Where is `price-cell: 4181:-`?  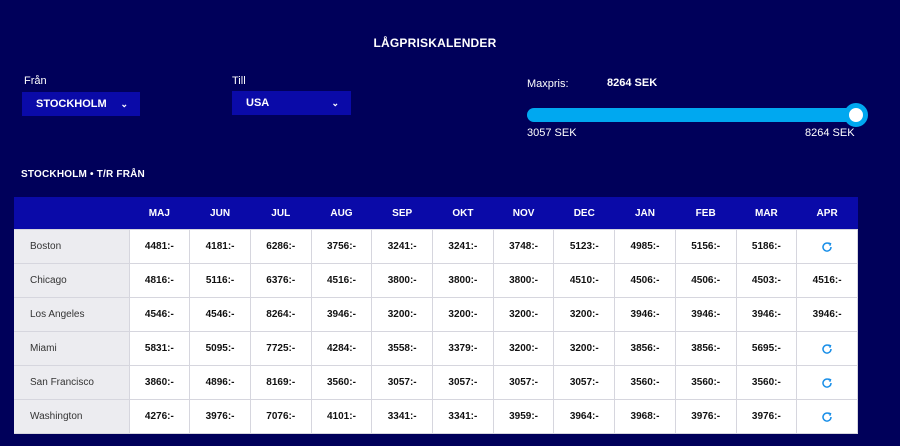 price-cell: 4181:- is located at coordinates (220, 246).